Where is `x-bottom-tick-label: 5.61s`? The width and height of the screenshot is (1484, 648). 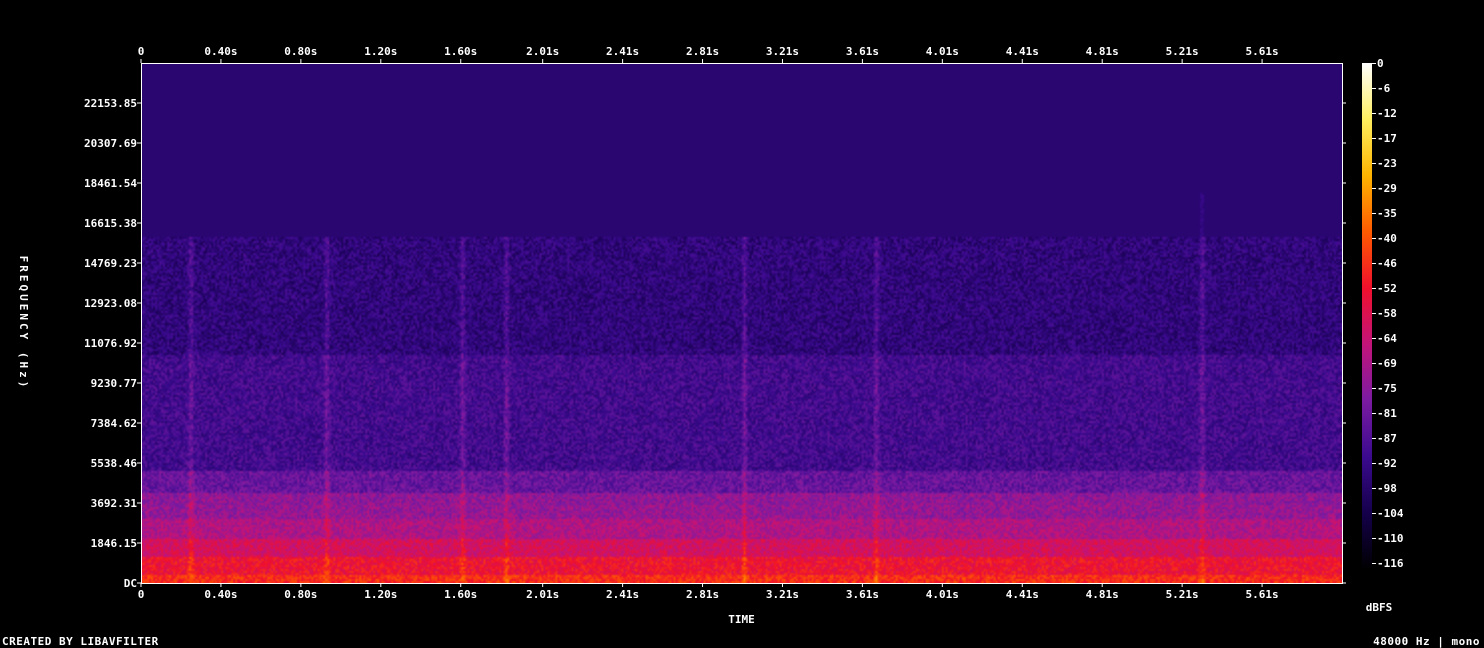 x-bottom-tick-label: 5.61s is located at coordinates (1262, 594).